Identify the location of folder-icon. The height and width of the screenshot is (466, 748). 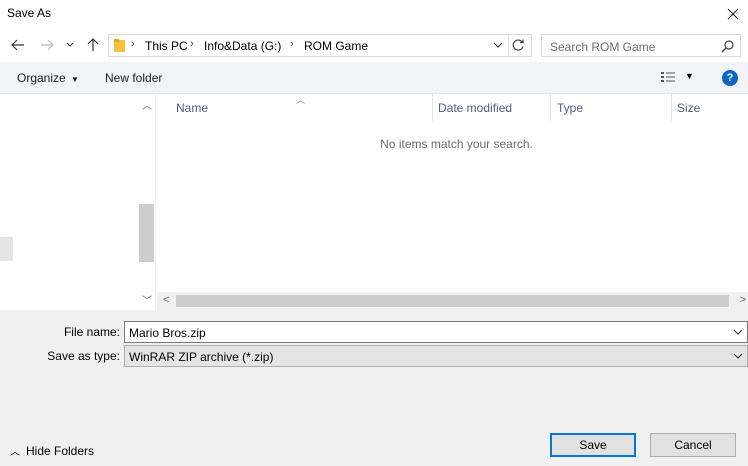
(119, 45).